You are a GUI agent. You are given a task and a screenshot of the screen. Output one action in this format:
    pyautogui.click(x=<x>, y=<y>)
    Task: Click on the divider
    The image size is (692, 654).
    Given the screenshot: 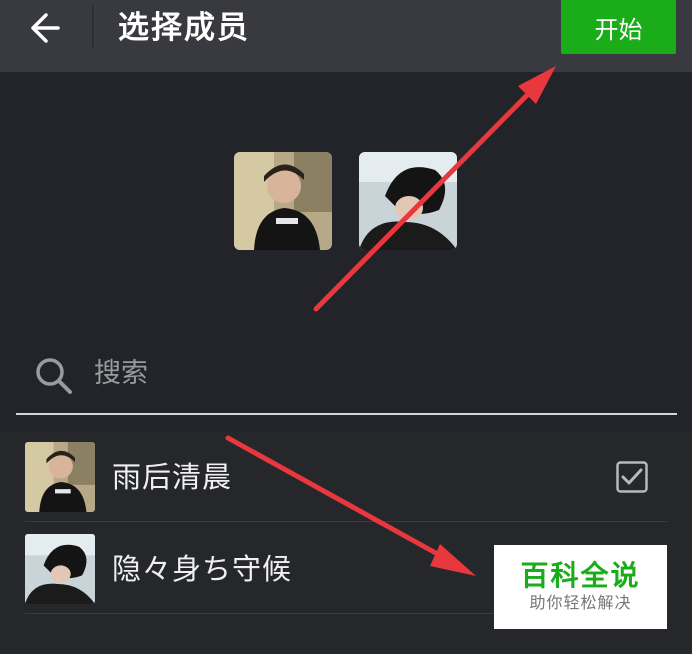 What is the action you would take?
    pyautogui.click(x=346, y=521)
    